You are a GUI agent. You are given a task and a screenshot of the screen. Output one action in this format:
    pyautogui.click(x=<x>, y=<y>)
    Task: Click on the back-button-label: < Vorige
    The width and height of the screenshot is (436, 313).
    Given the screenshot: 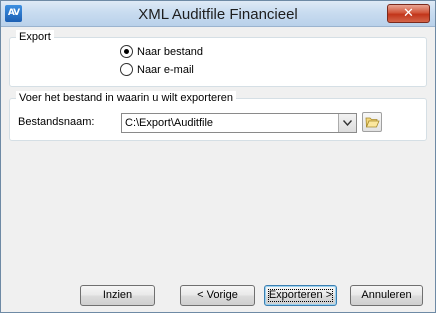 What is the action you would take?
    pyautogui.click(x=217, y=295)
    